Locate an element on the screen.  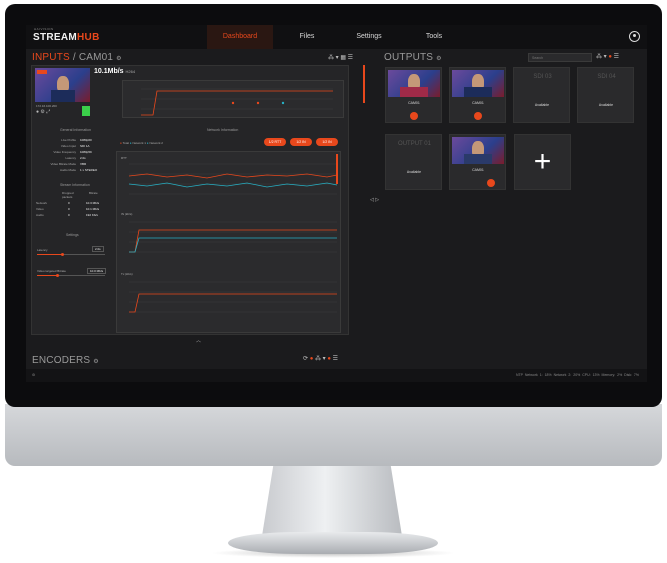
stream-row-label: Video is located at coordinates (40, 209).